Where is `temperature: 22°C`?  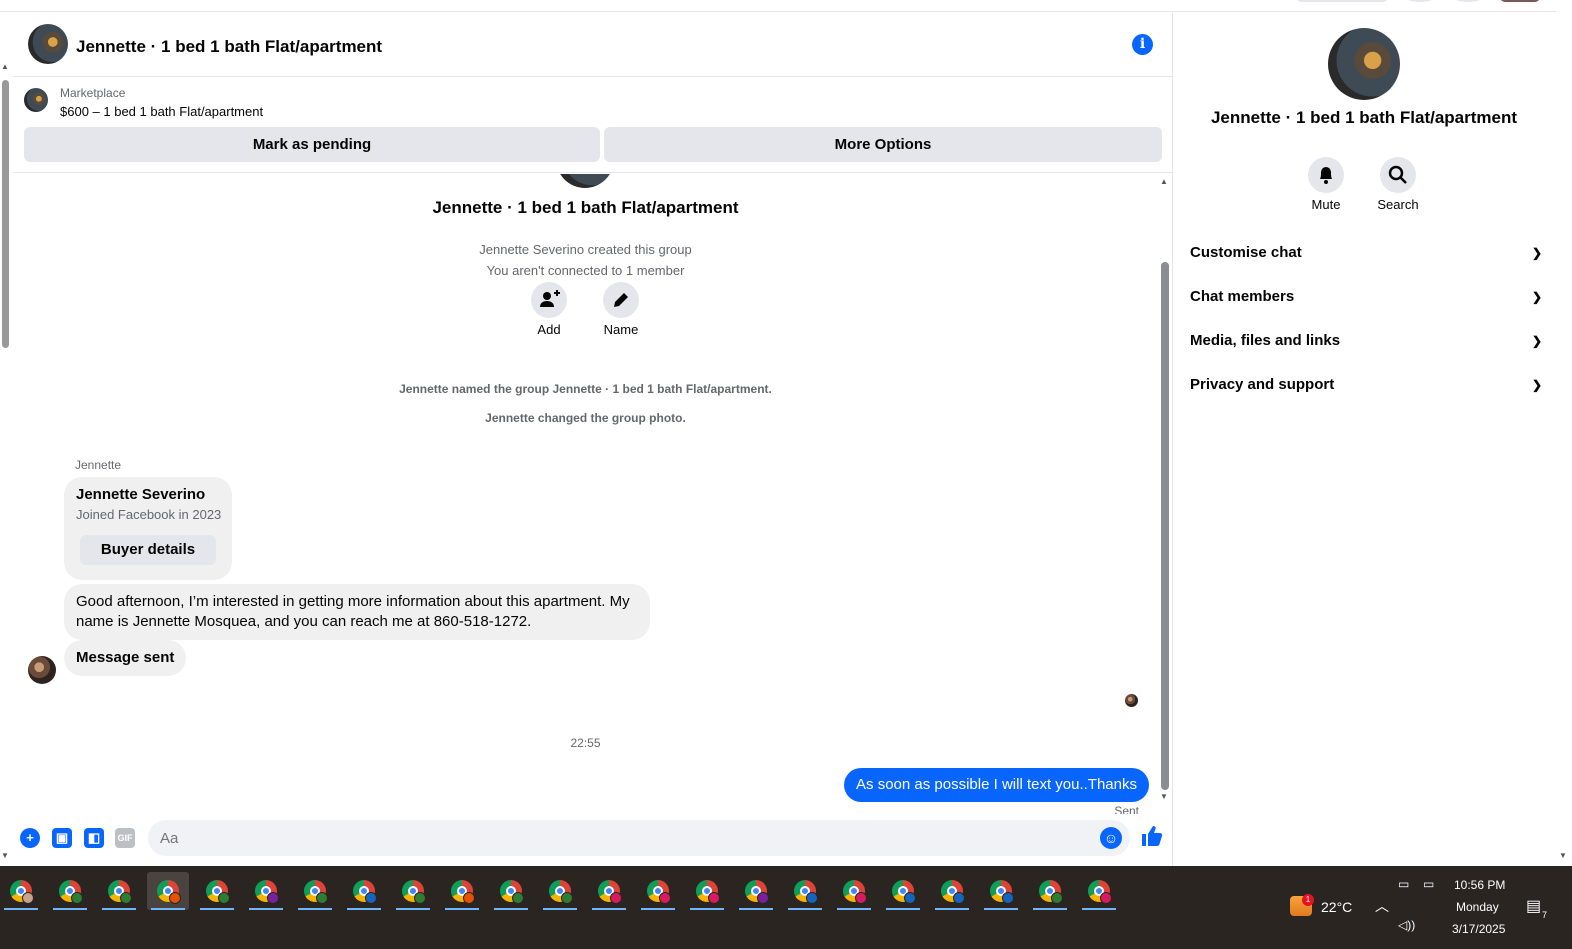 temperature: 22°C is located at coordinates (1336, 907).